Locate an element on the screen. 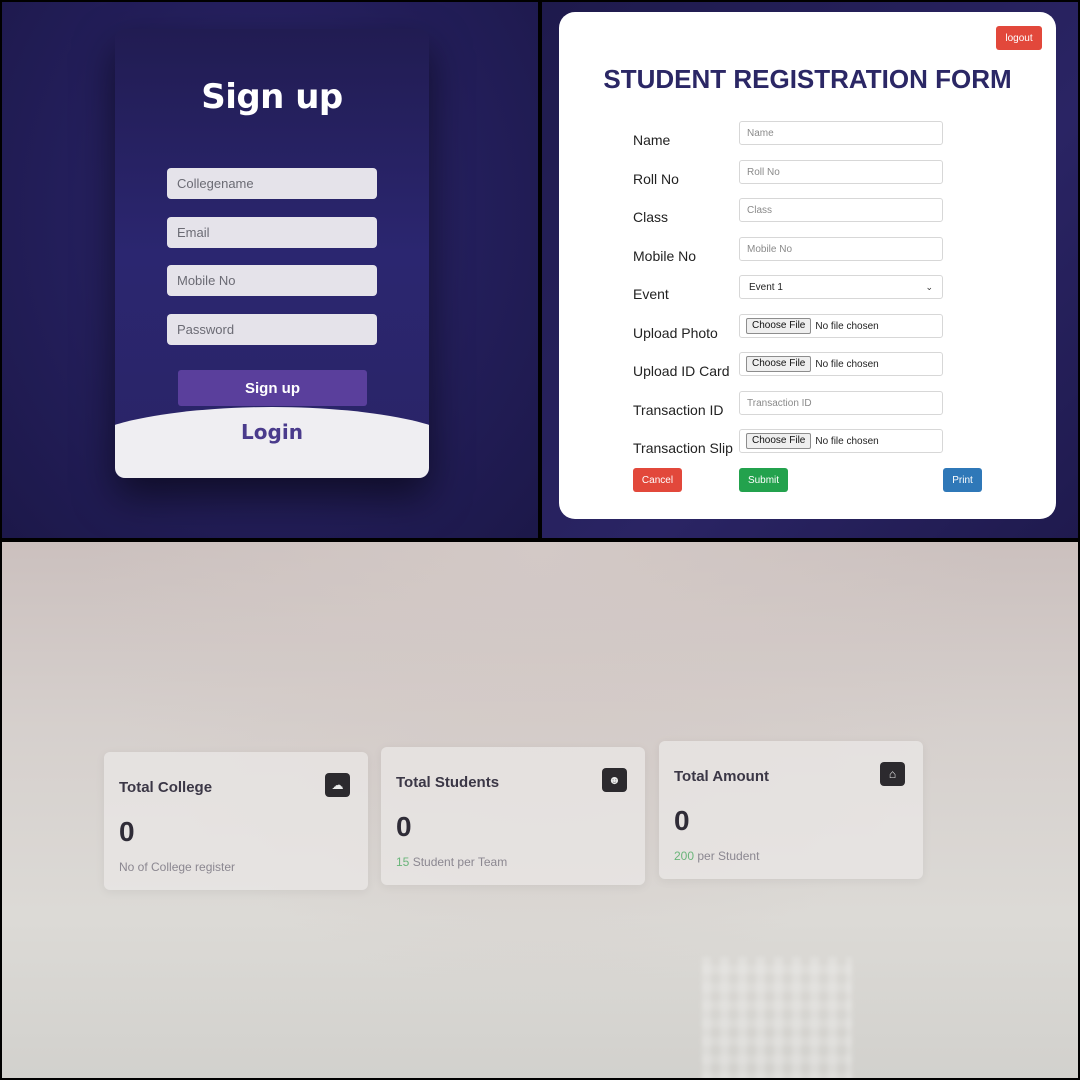 The width and height of the screenshot is (1080, 1080). upload-id-card-choose-button: Choose File is located at coordinates (779, 364).